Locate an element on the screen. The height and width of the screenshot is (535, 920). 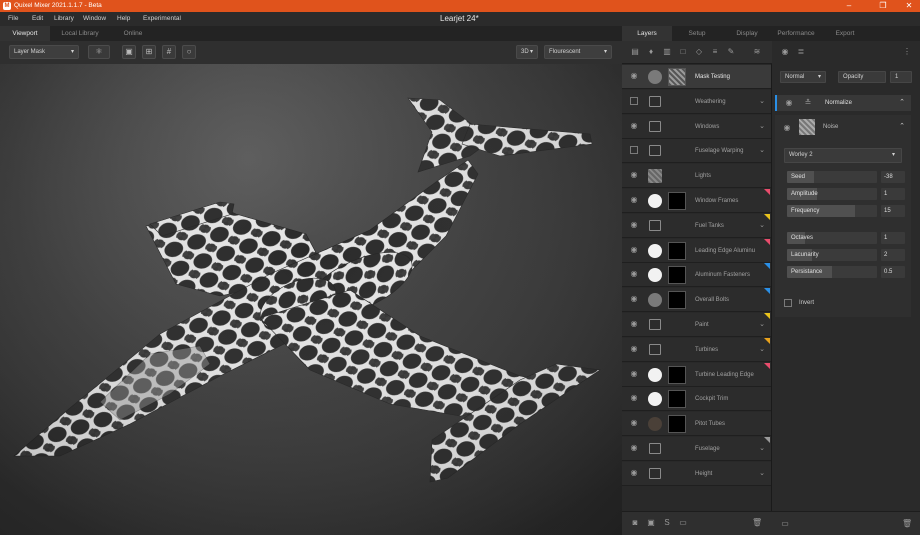
add-surface-icon: ▤ is located at coordinates (635, 52).